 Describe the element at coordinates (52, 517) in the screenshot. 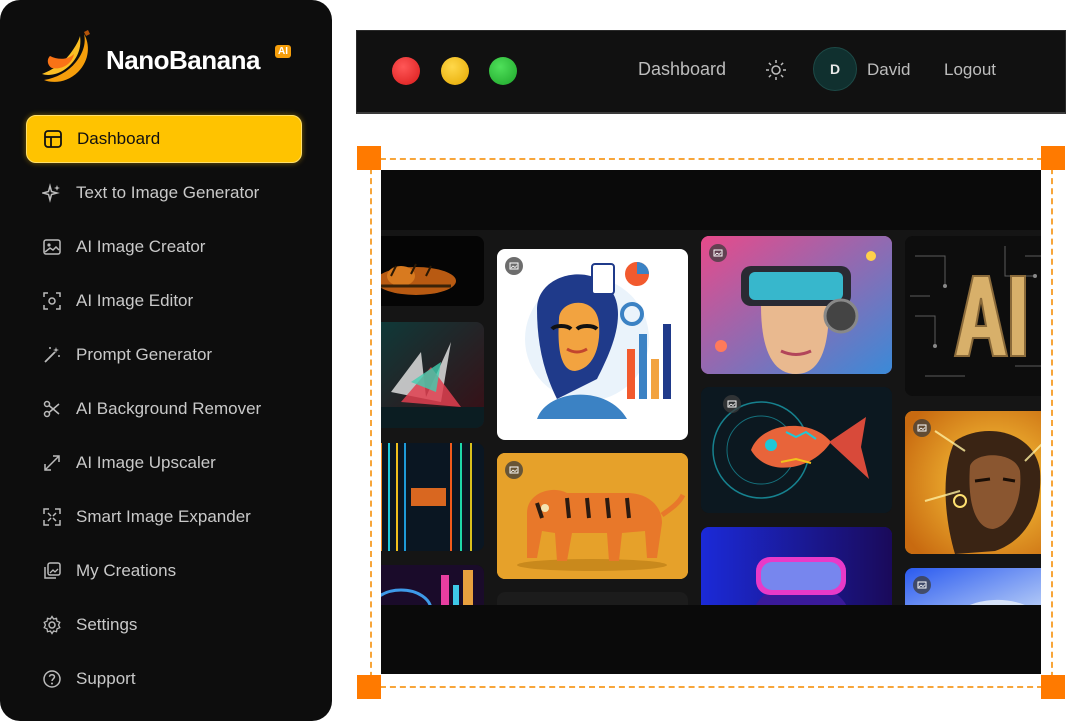

I see `expand-frame-icon` at that location.